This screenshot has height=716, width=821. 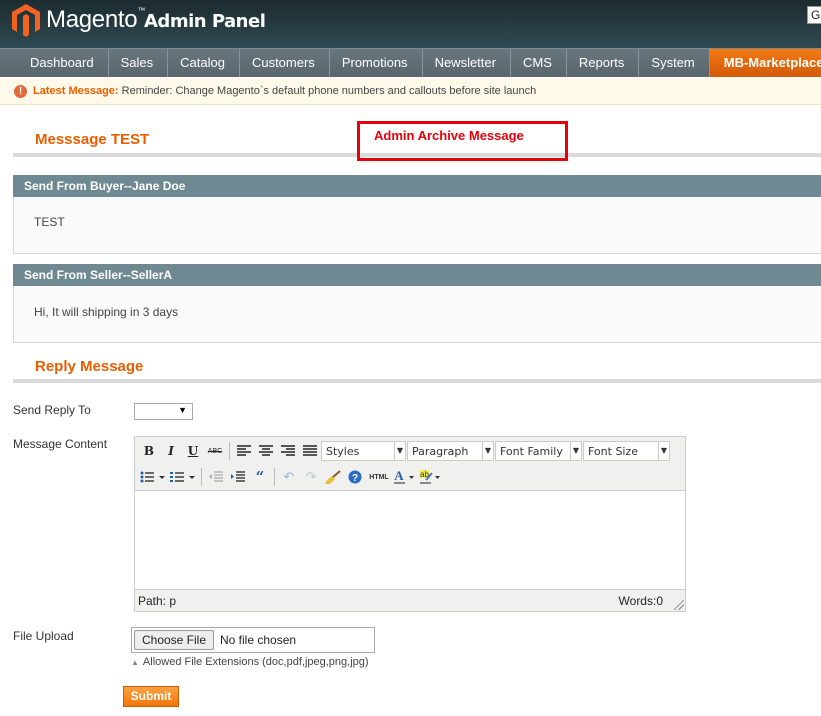 What do you see at coordinates (106, 312) in the screenshot?
I see `message-text: Hi, It will shipping in 3 days` at bounding box center [106, 312].